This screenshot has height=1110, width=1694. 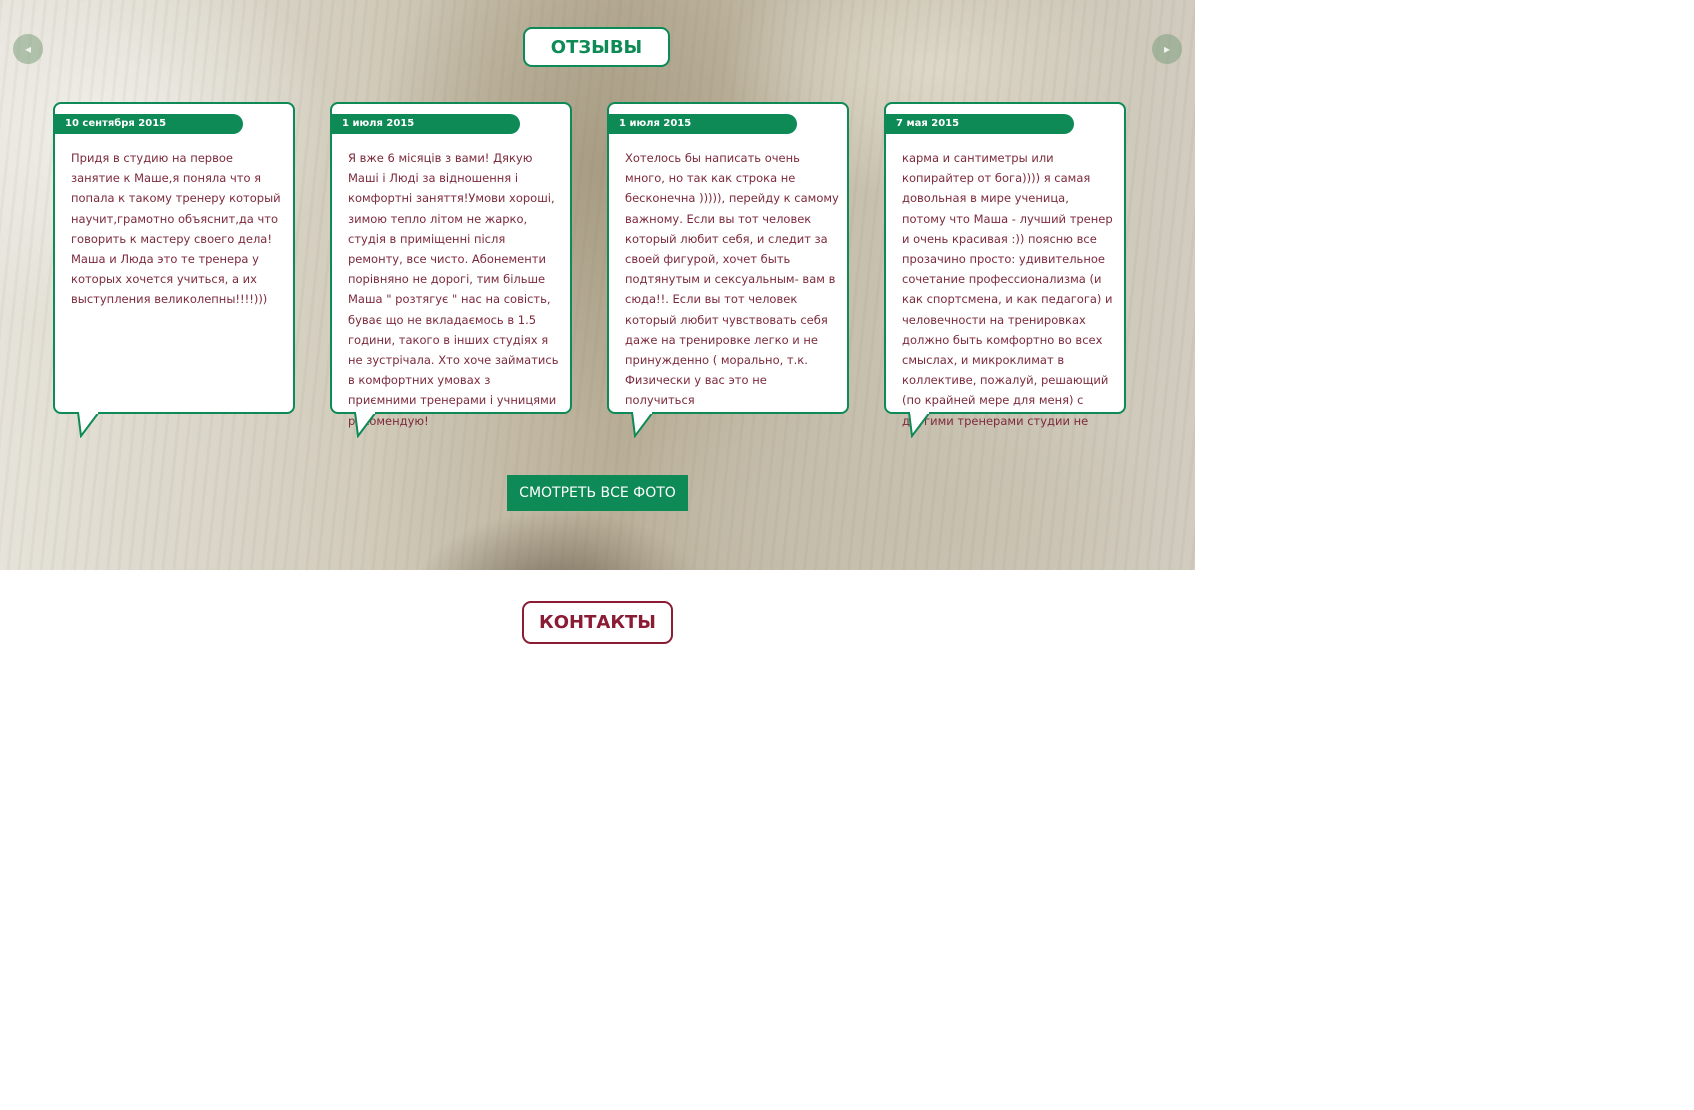 I want to click on chevron-right-icon: ▸, so click(x=1167, y=49).